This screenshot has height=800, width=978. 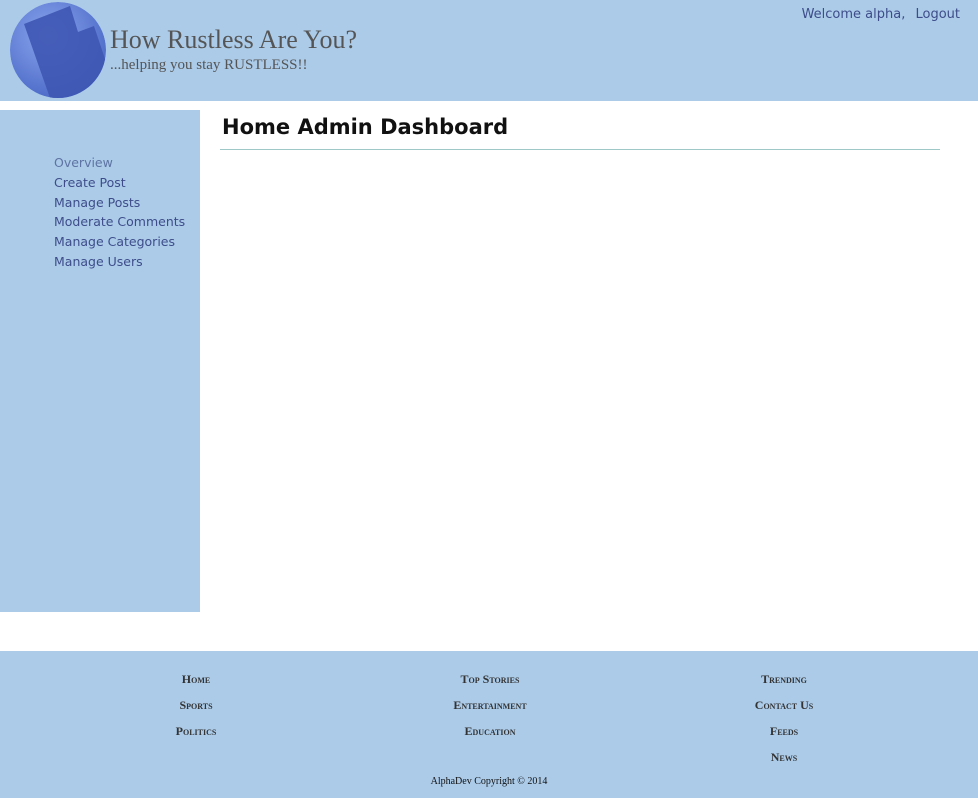 I want to click on logout-link: Logout, so click(x=937, y=14).